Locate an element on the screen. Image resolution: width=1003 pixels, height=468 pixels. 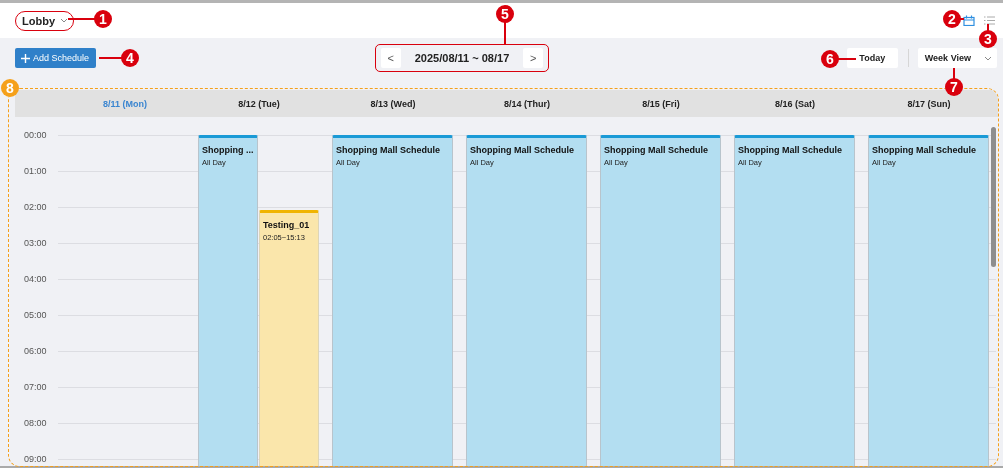
next-week-button: > is located at coordinates (533, 58).